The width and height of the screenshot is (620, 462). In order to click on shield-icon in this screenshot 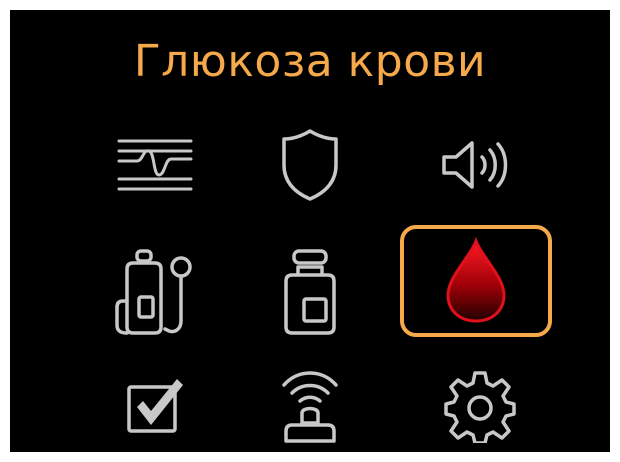, I will do `click(310, 165)`.